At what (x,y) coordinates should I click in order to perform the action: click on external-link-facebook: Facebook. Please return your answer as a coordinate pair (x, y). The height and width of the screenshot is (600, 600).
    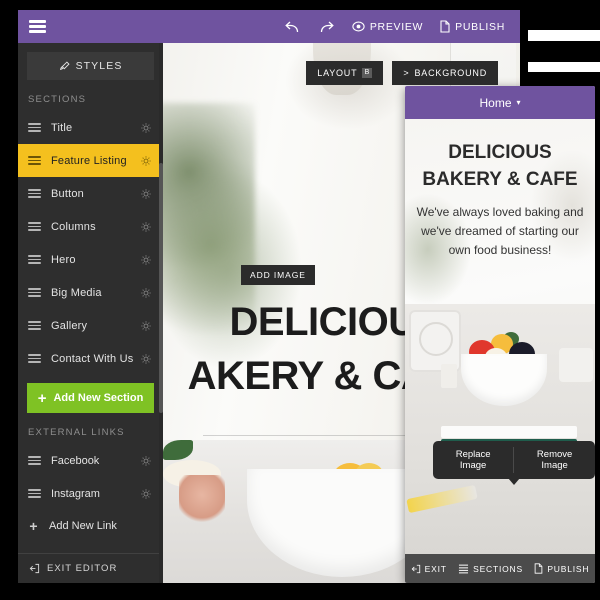
    Looking at the image, I should click on (90, 460).